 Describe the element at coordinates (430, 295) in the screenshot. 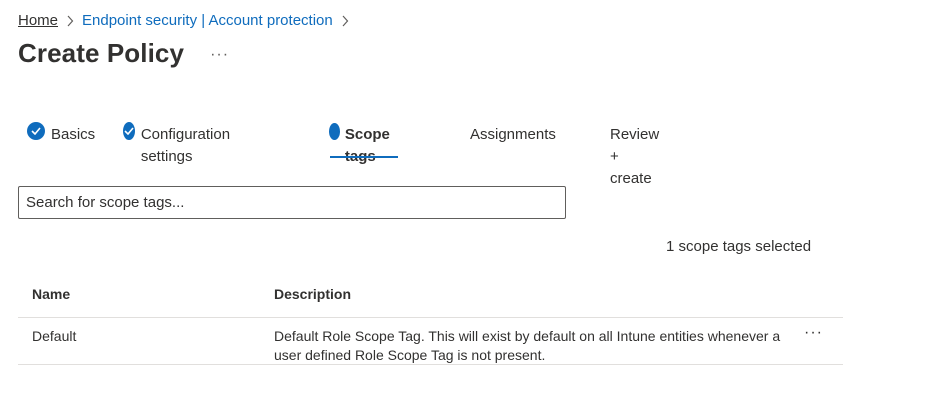

I see `table-header: Name Description` at that location.